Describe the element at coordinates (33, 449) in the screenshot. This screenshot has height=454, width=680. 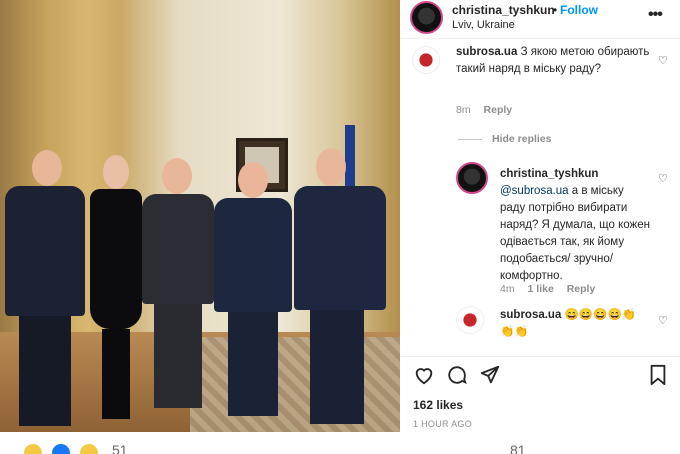
I see `laugh-reaction-icon` at that location.